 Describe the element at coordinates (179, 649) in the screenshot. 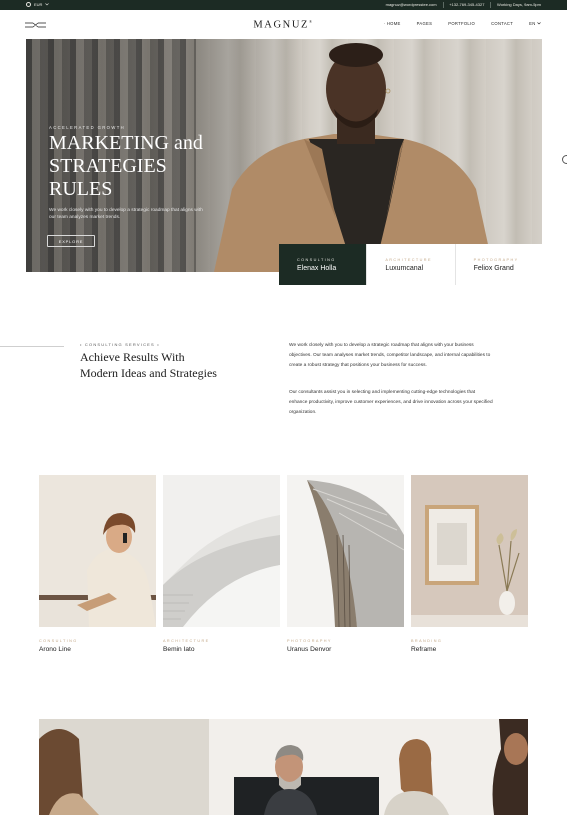

I see `project-title: Bemin Iato` at that location.